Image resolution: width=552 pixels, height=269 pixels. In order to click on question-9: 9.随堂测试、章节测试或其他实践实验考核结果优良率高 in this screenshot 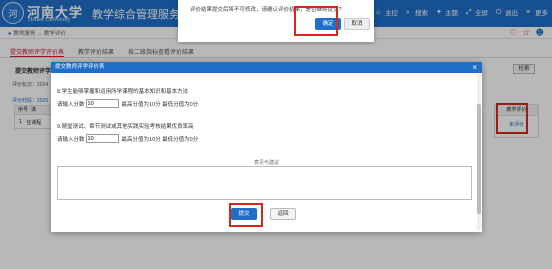, I will do `click(125, 127)`.